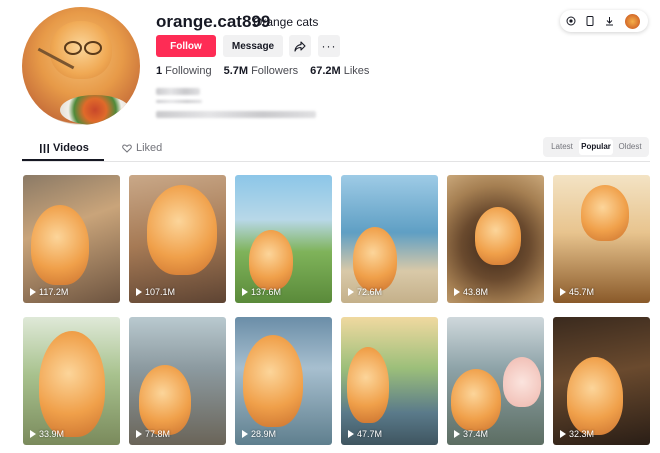 Image resolution: width=660 pixels, height=453 pixels. Describe the element at coordinates (73, 48) in the screenshot. I see `avatar-glasses-left` at that location.